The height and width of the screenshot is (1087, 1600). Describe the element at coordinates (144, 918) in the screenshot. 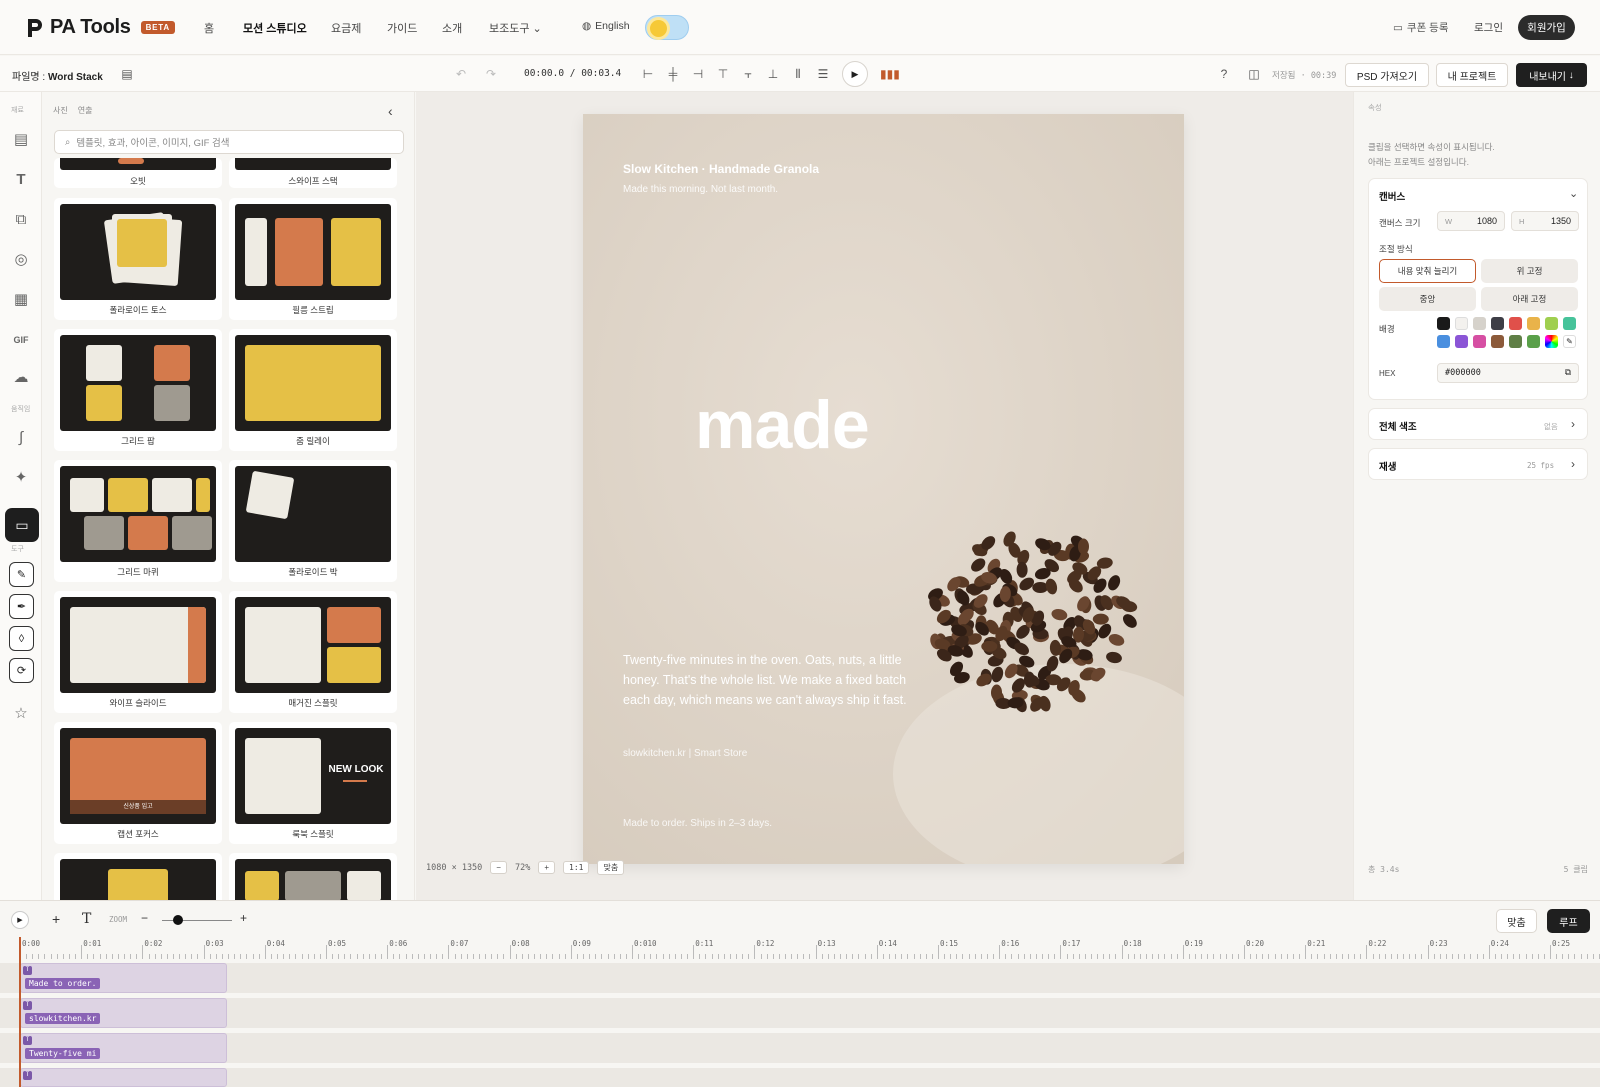

I see `zoom-out-icon: −` at that location.